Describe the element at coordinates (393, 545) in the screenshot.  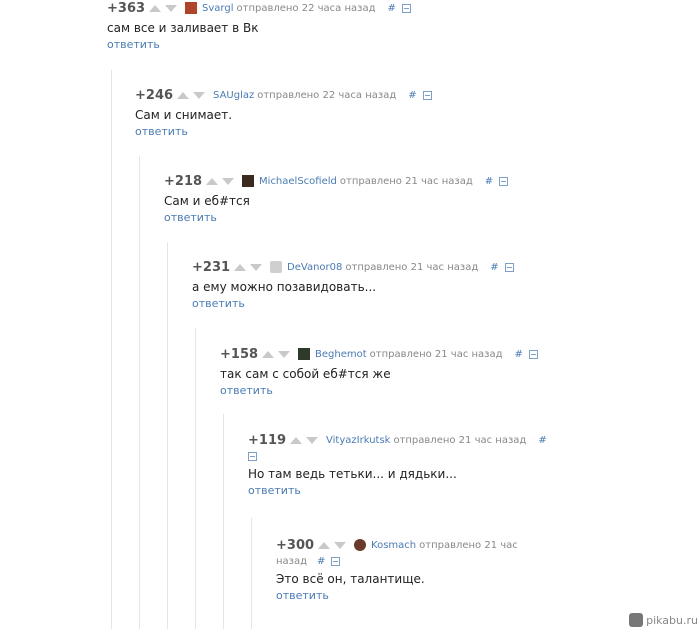
I see `author-link: Kosmach` at that location.